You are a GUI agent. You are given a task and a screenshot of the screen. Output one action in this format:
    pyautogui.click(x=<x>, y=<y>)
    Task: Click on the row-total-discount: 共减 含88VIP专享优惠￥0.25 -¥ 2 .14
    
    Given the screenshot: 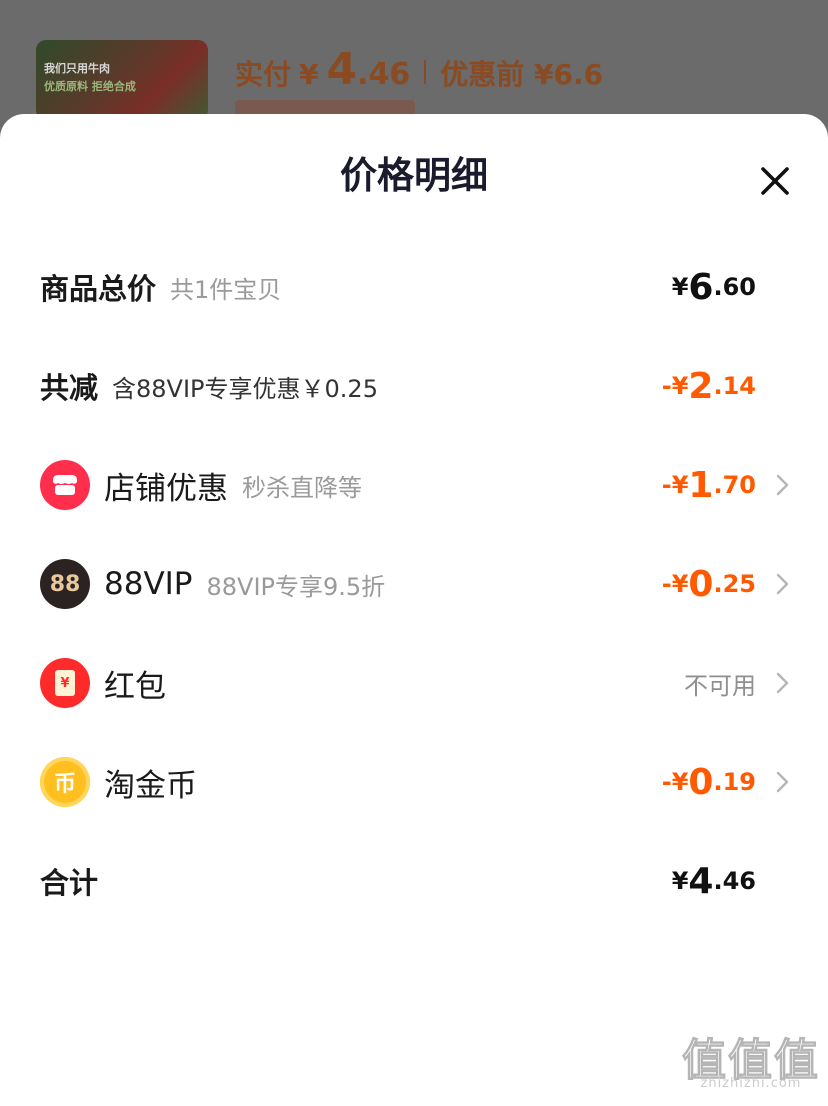 What is the action you would take?
    pyautogui.click(x=414, y=386)
    